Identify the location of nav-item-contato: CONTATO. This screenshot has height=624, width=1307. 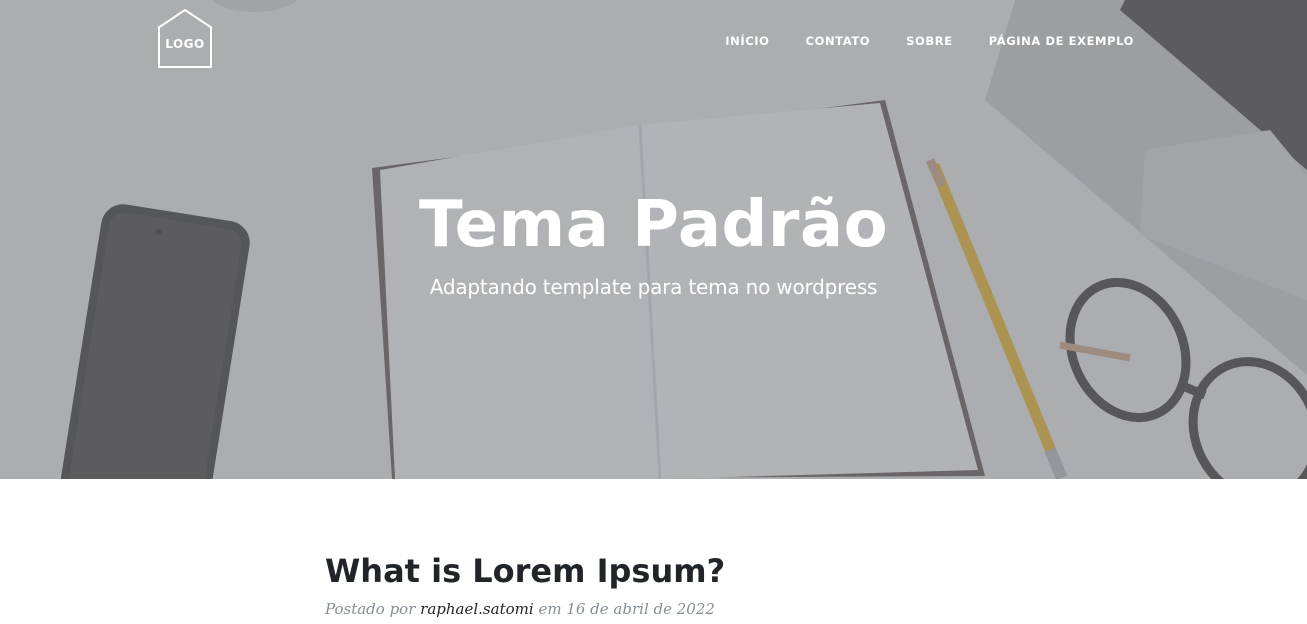
(838, 41).